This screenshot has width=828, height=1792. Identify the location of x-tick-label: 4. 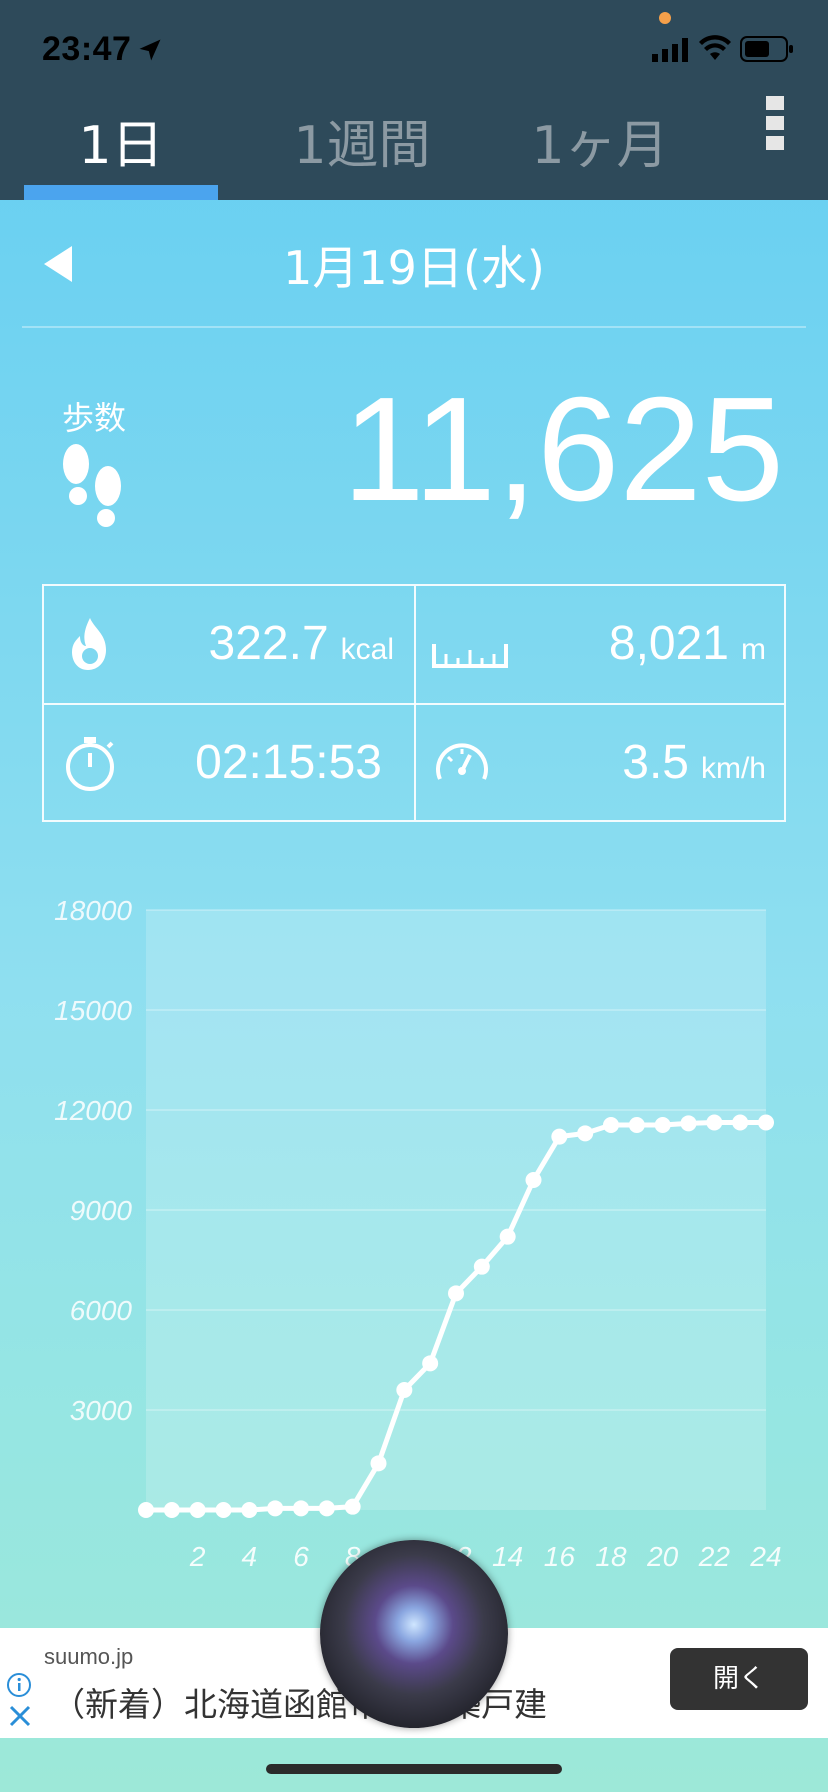
(250, 1556).